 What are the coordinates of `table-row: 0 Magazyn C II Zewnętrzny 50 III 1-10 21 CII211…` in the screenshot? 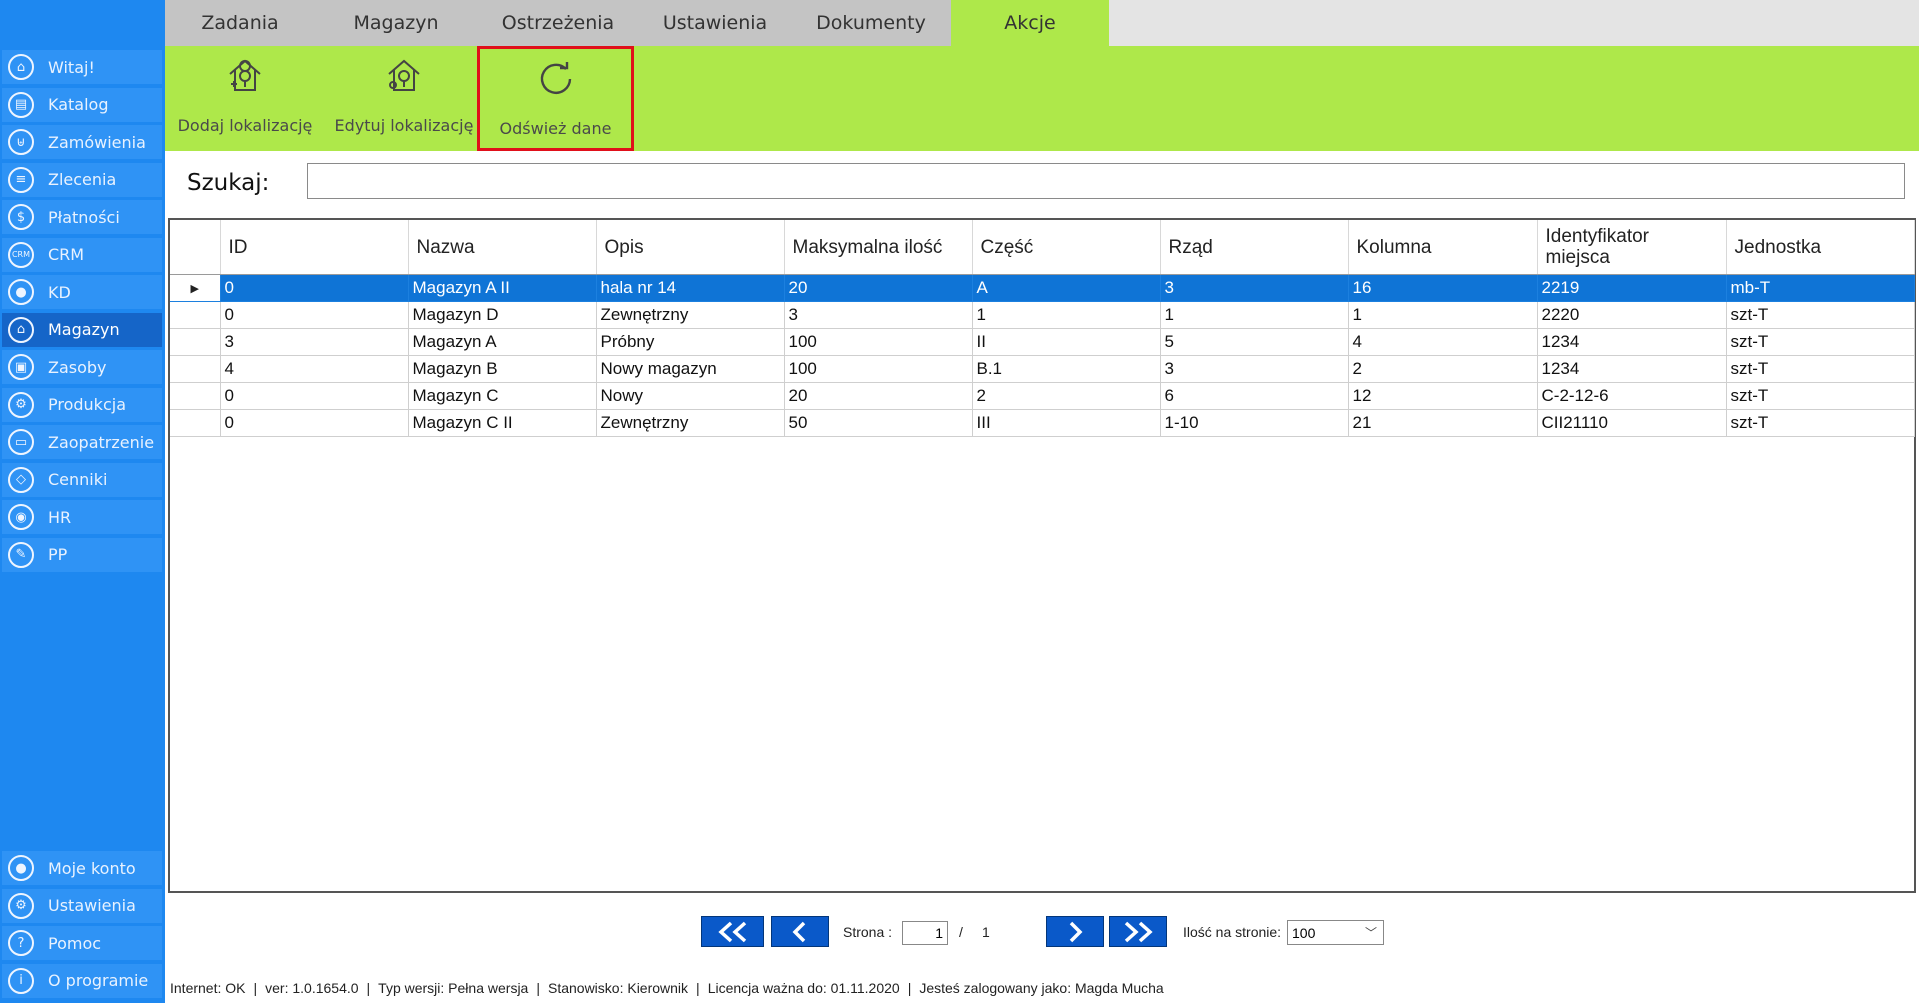 It's located at (1042, 423).